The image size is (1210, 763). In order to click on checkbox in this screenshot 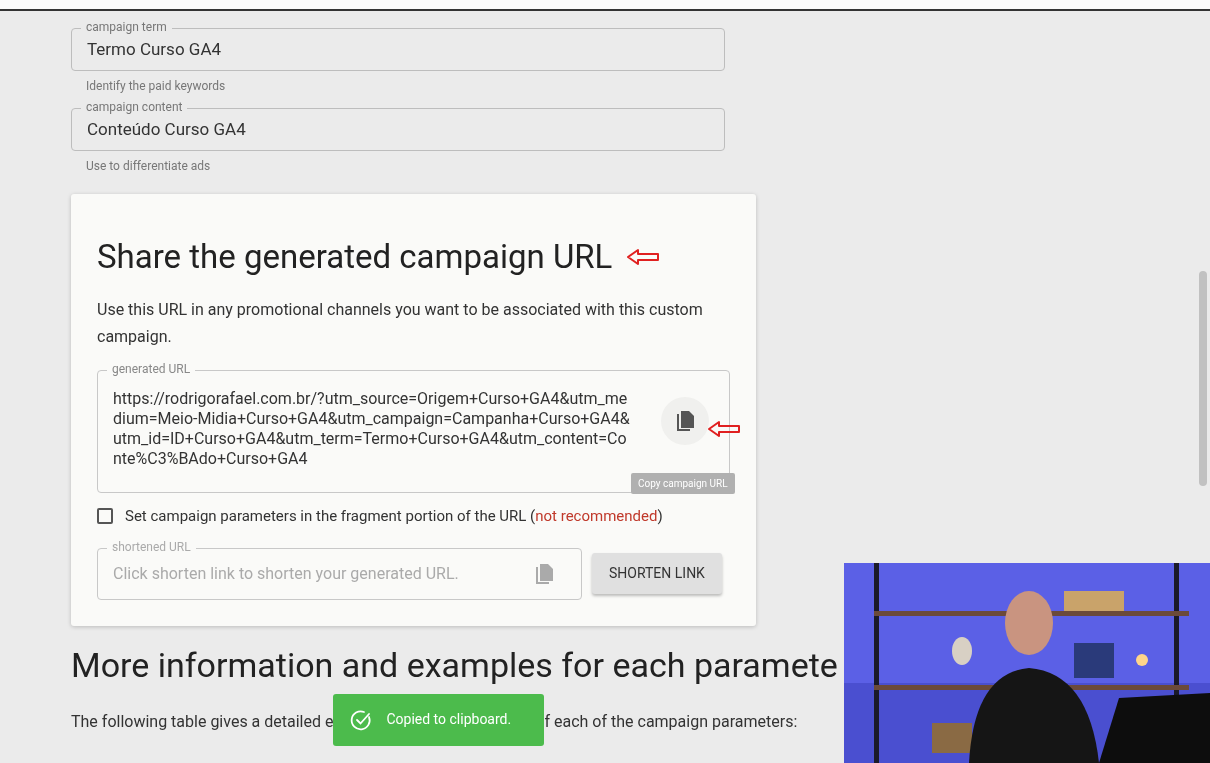, I will do `click(105, 516)`.